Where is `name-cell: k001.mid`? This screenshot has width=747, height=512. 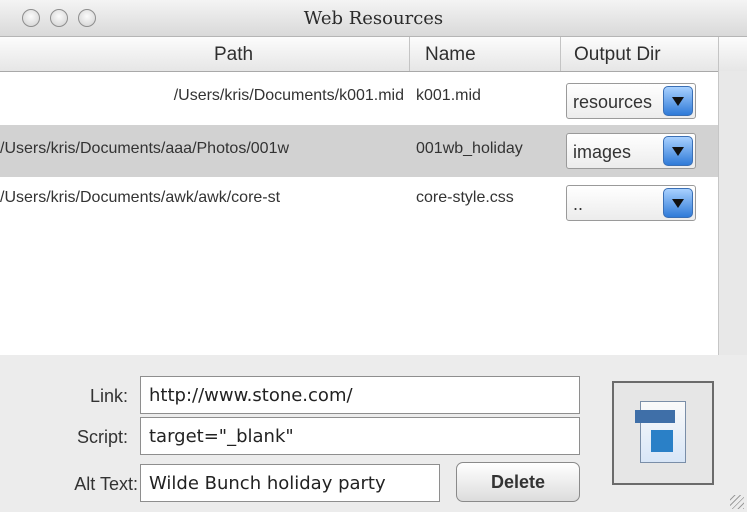 name-cell: k001.mid is located at coordinates (448, 95).